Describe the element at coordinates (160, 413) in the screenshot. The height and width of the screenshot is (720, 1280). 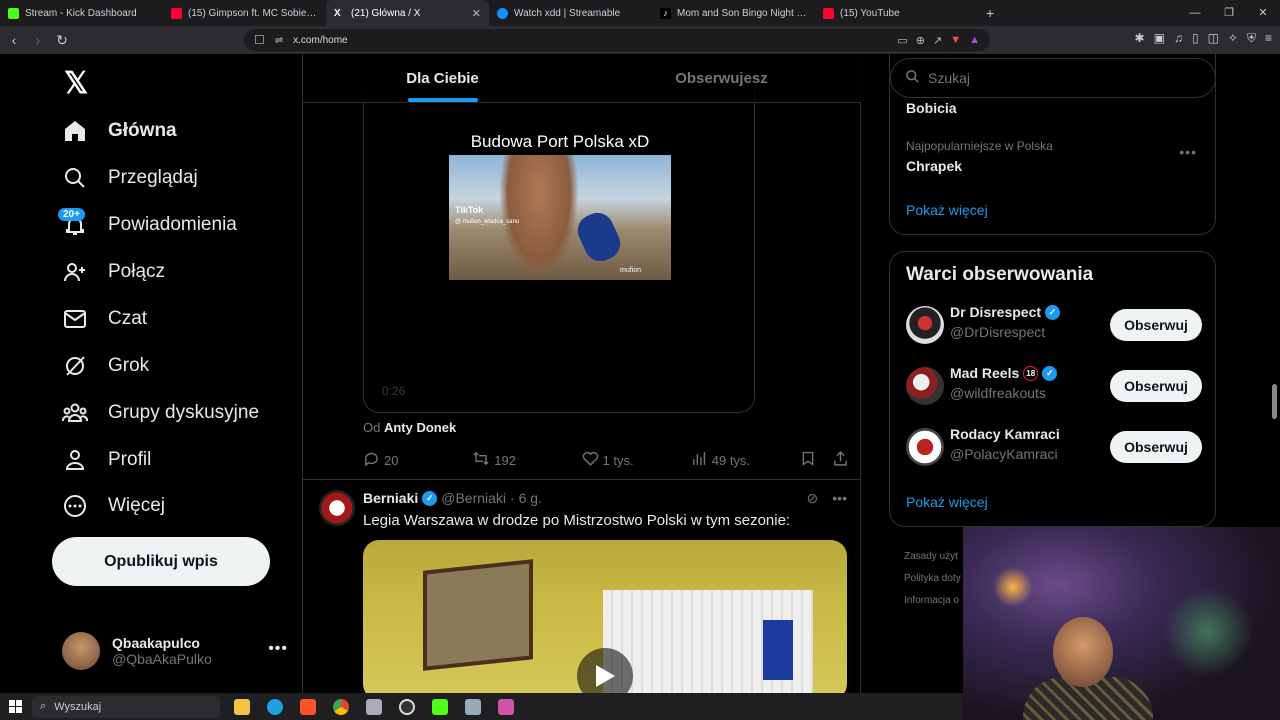
I see `nav-communities: Grupy dyskusyjne` at that location.